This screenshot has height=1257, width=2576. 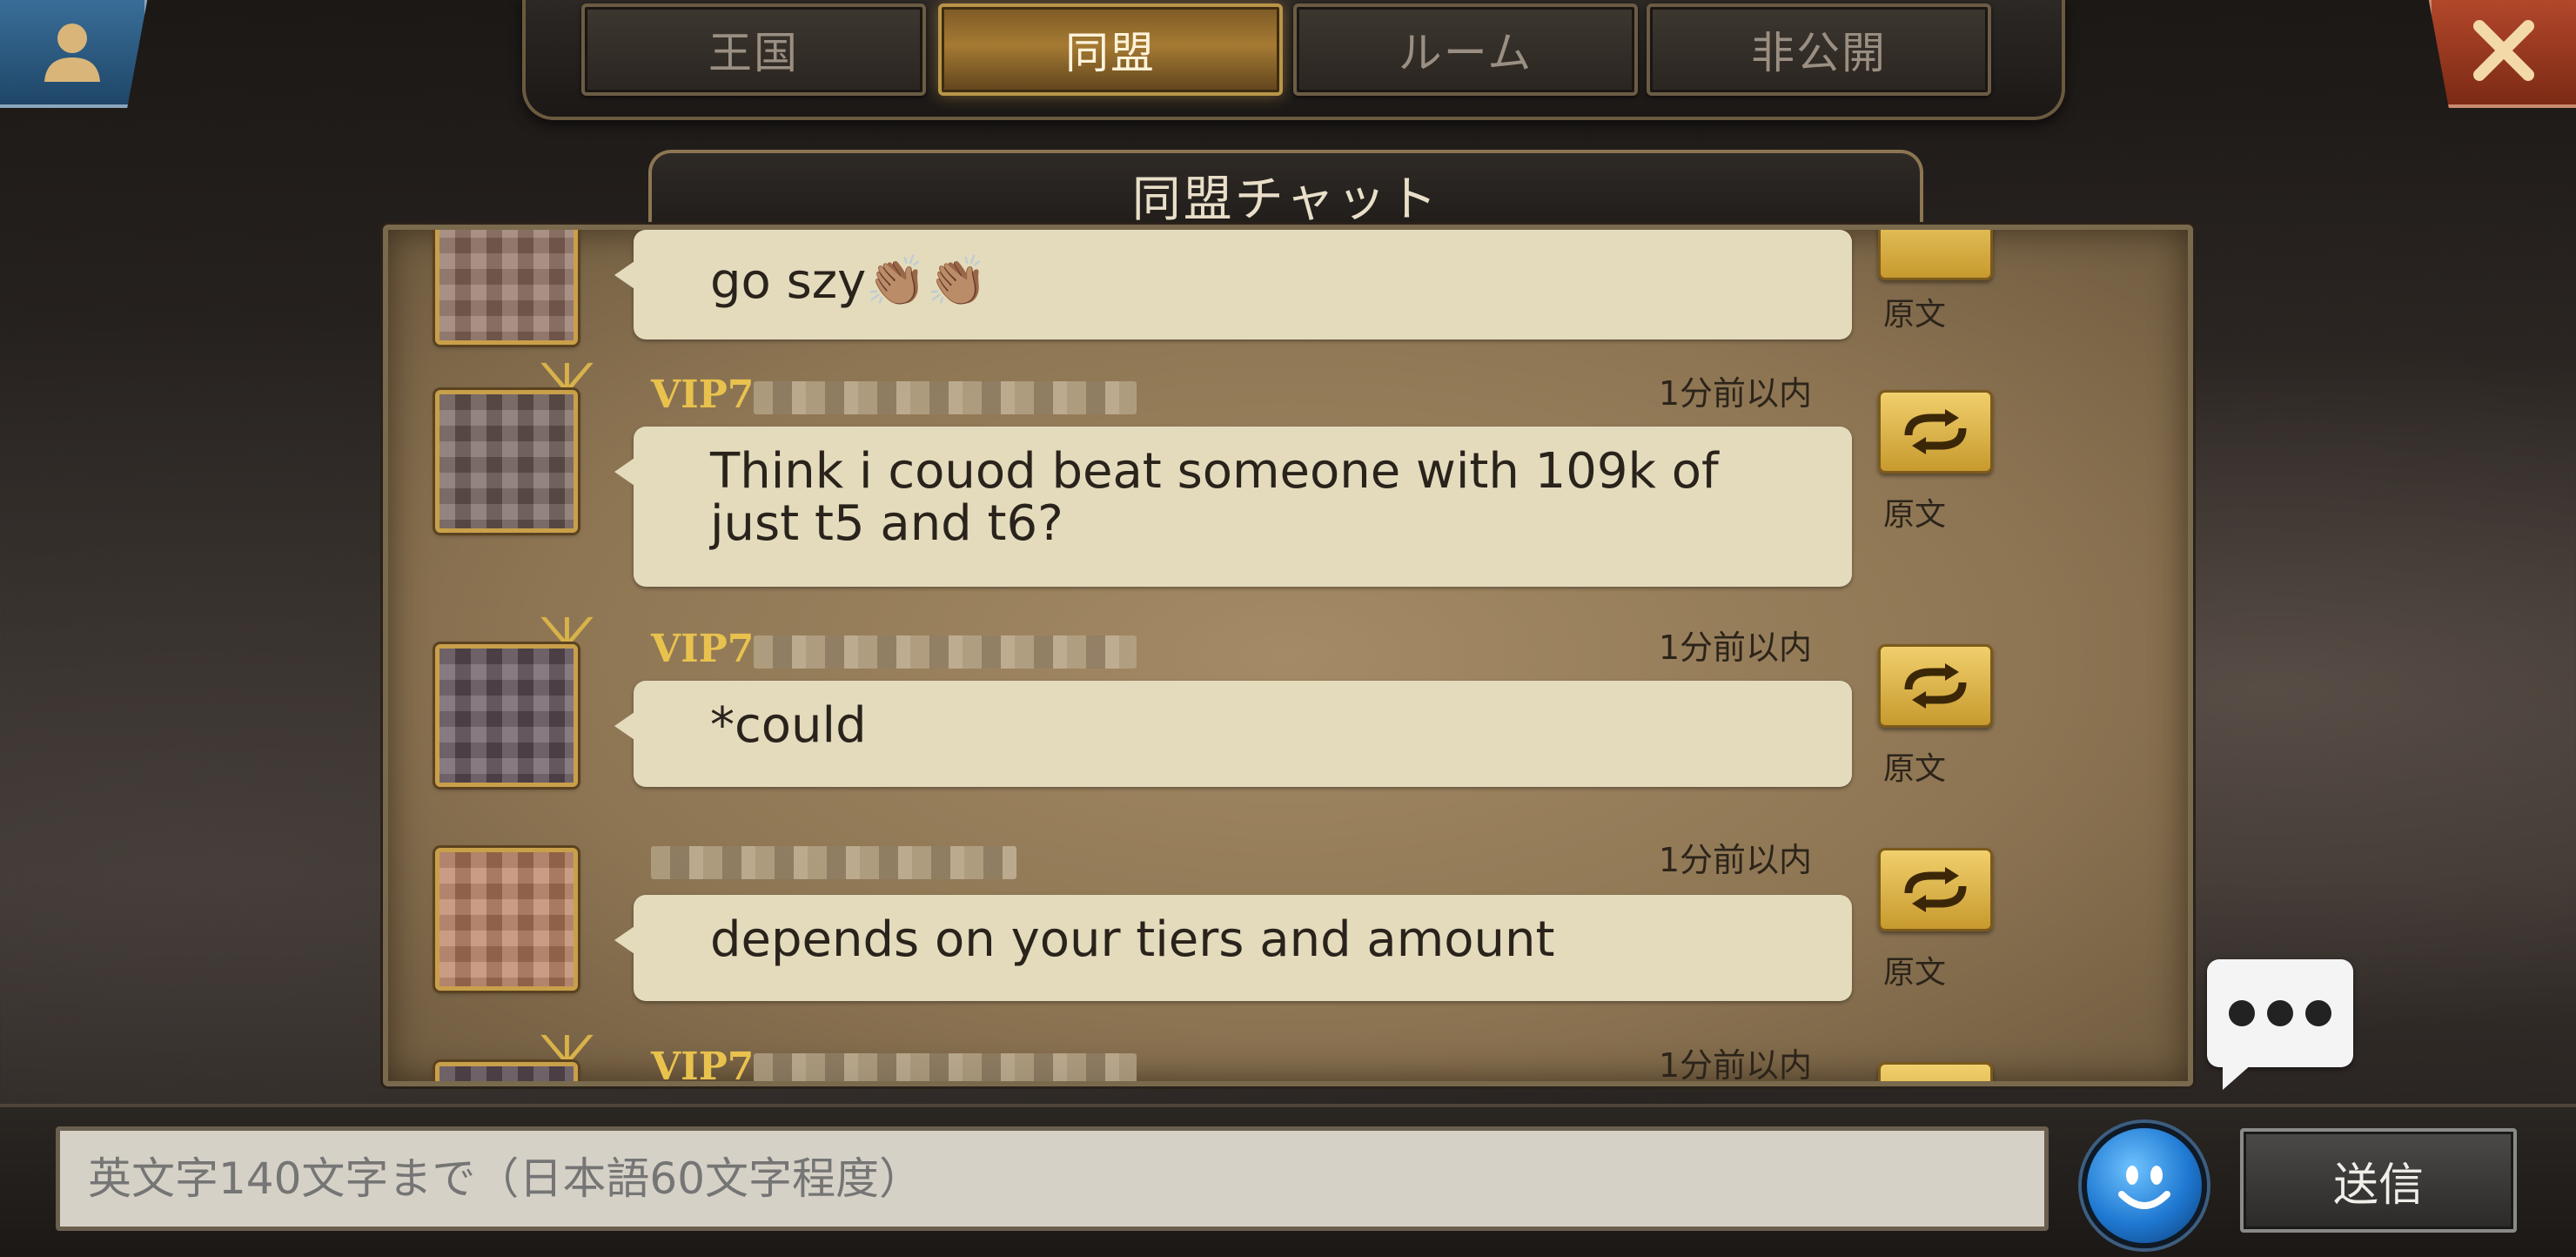 I want to click on user-icon, so click(x=72, y=53).